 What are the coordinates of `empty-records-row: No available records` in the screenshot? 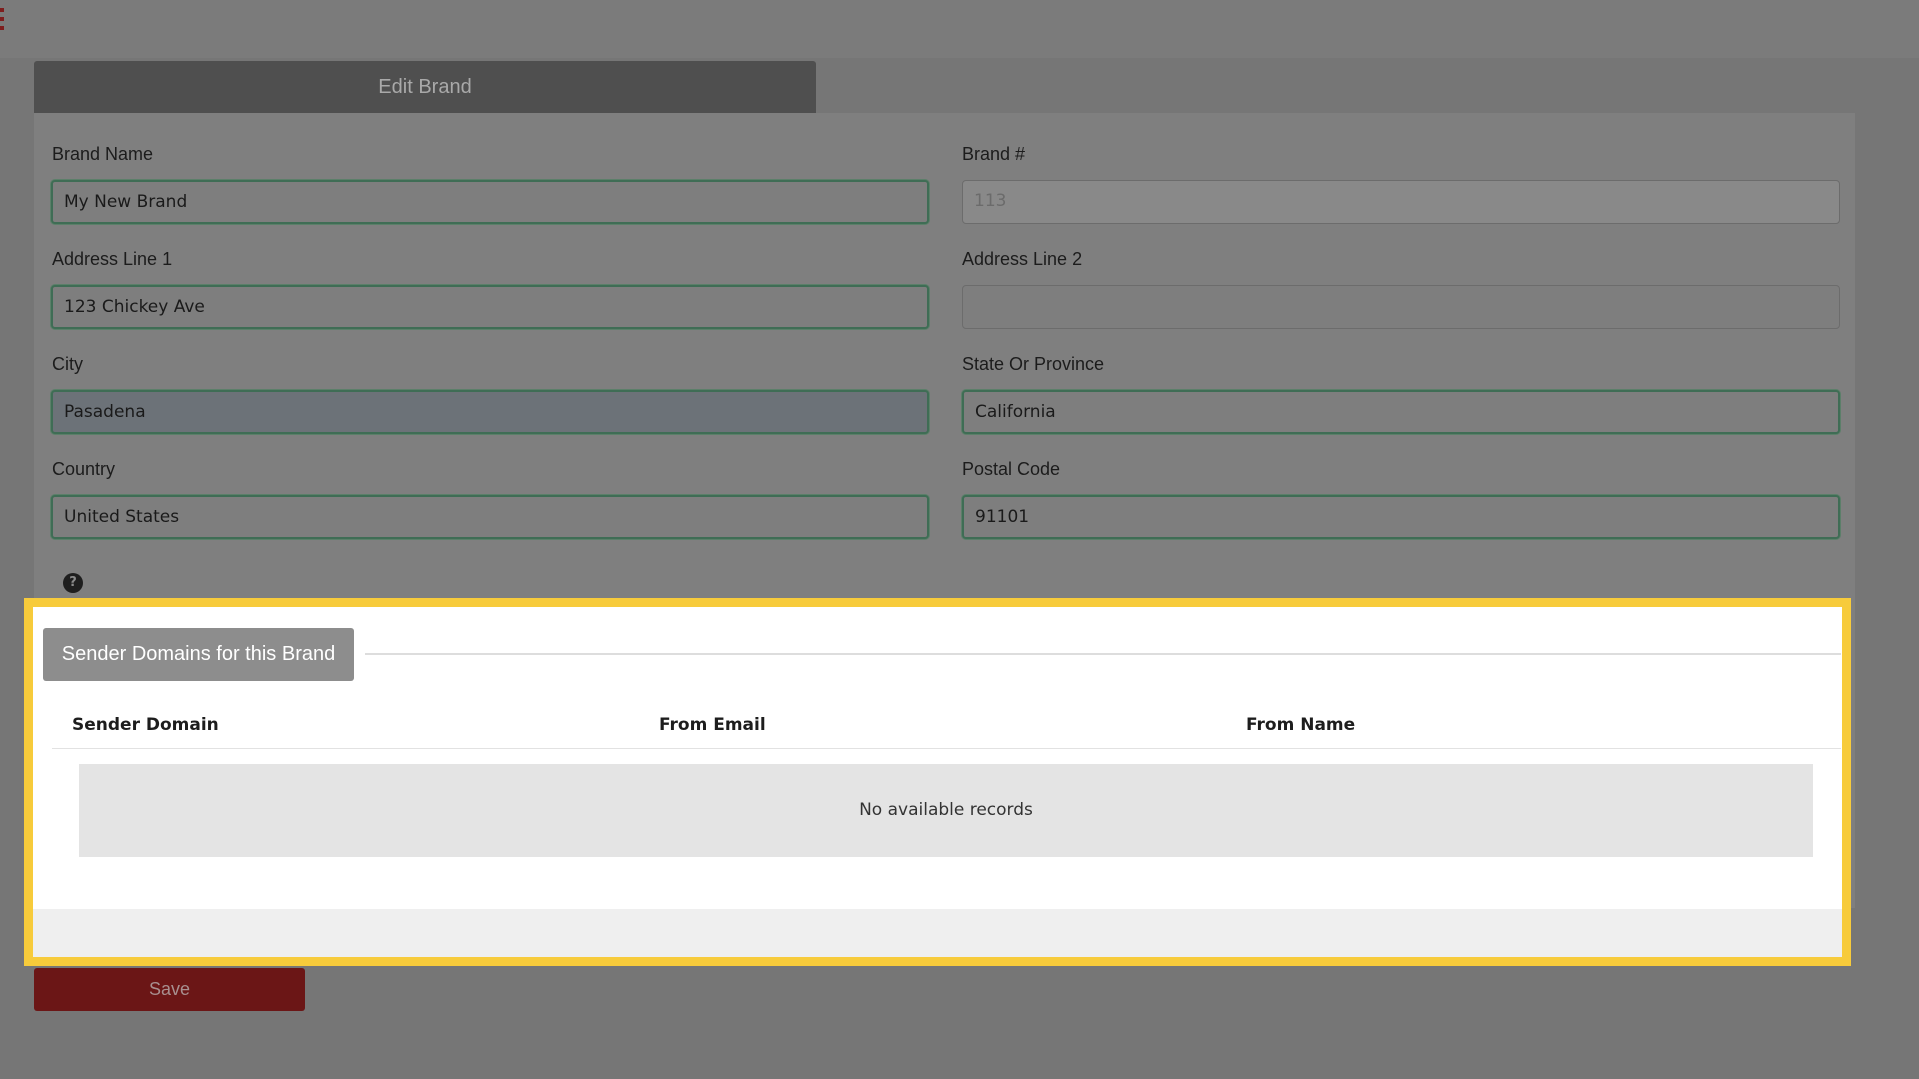 It's located at (946, 810).